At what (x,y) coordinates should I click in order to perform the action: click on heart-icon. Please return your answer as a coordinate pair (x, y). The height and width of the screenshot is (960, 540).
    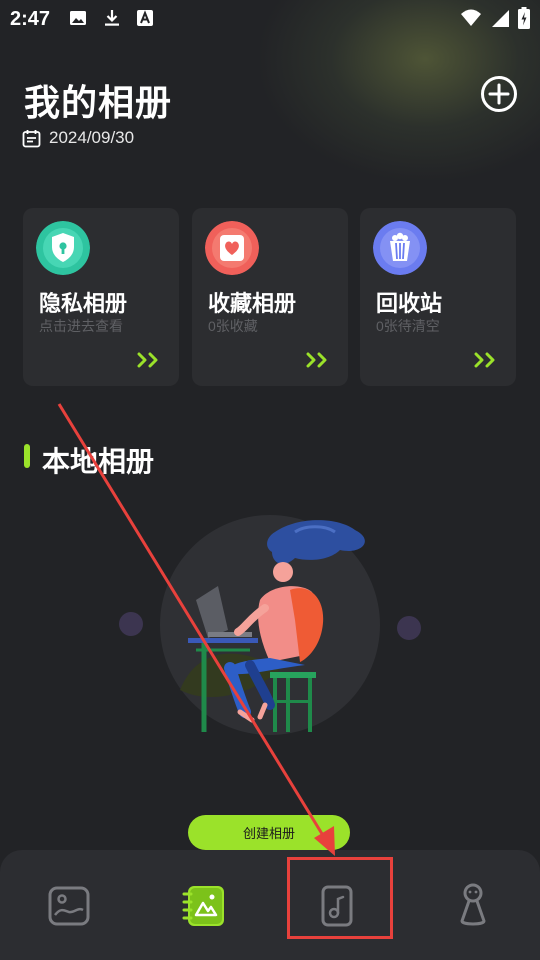
    Looking at the image, I should click on (232, 248).